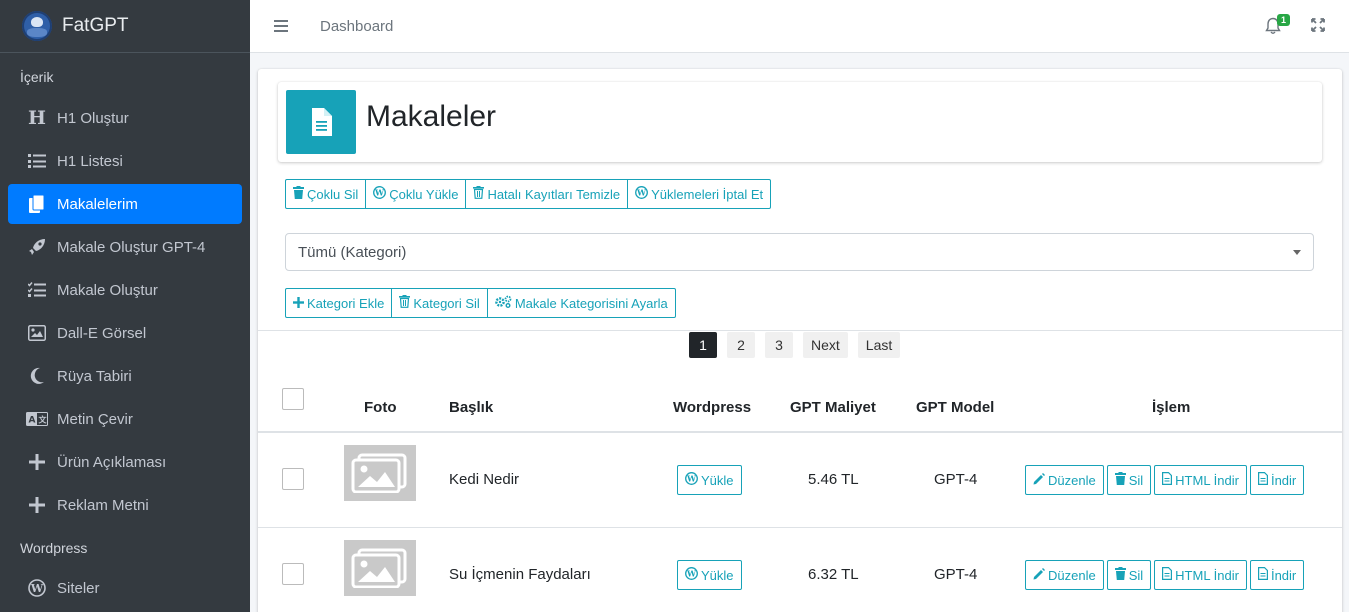  I want to click on category-select: Tümü (Kategori), so click(799, 252).